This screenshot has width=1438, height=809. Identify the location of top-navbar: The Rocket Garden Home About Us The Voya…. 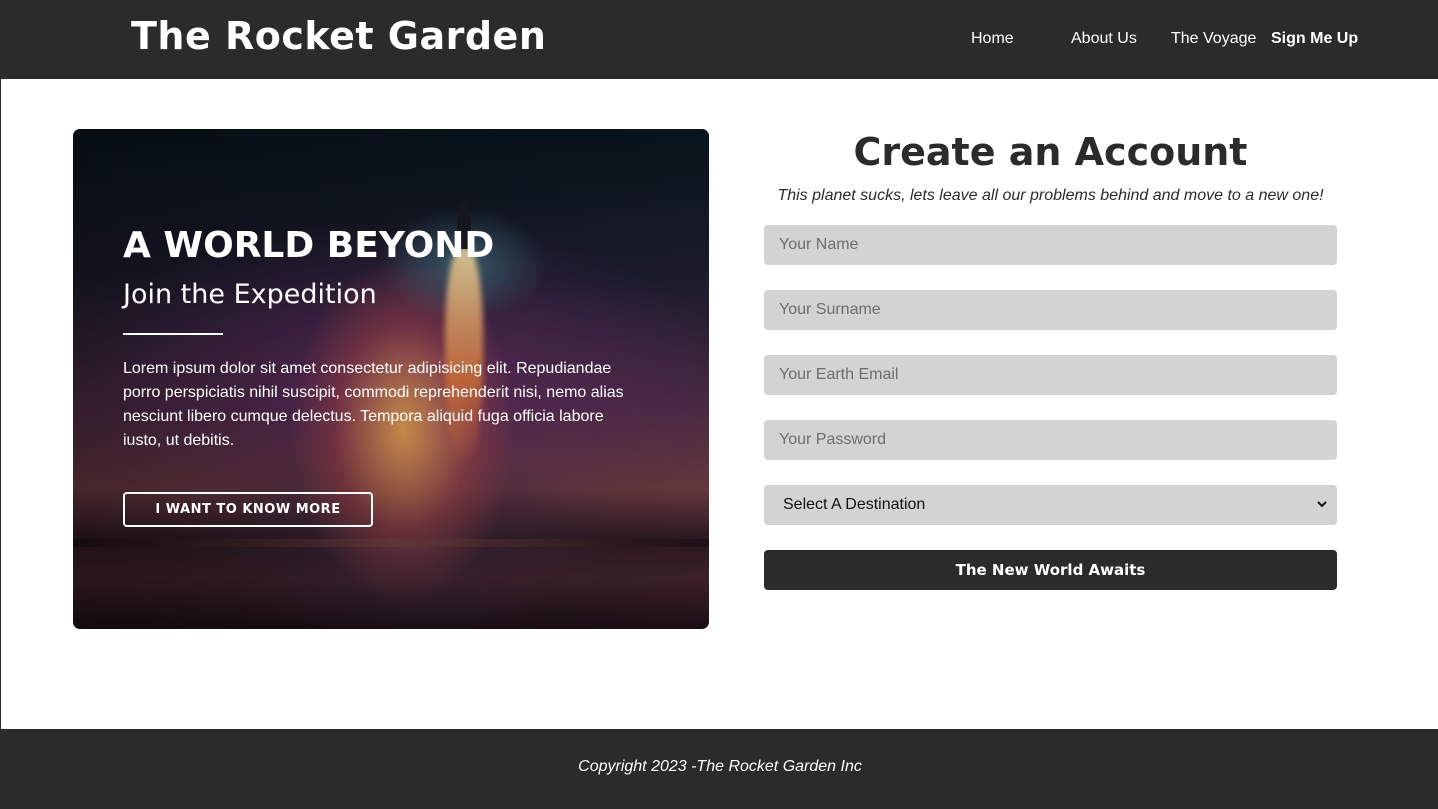
(719, 39).